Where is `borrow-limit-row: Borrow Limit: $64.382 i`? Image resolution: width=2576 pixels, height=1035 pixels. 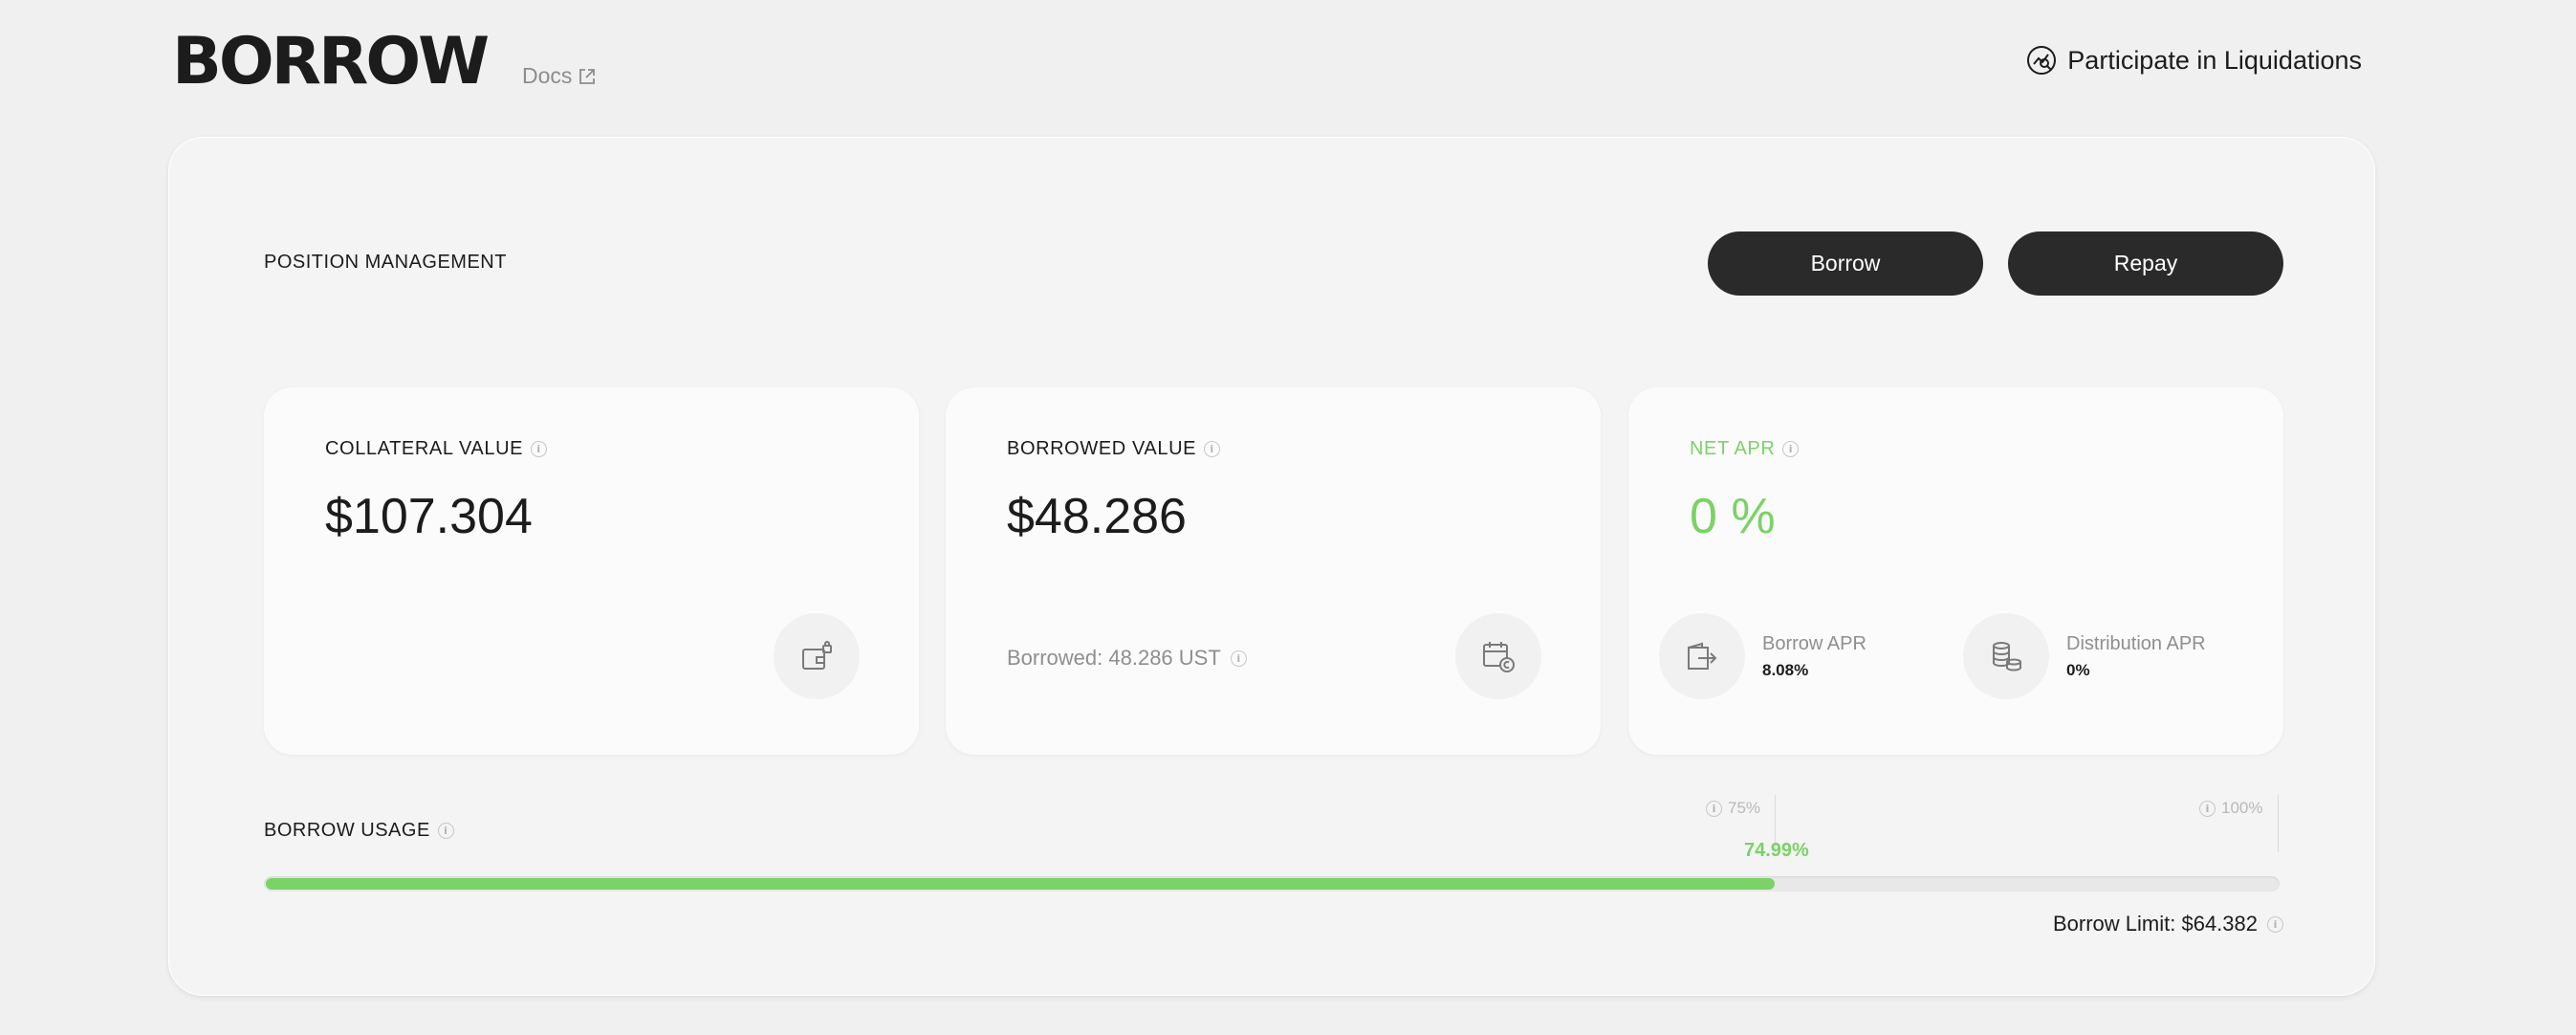
borrow-limit-row: Borrow Limit: $64.382 i is located at coordinates (2168, 924).